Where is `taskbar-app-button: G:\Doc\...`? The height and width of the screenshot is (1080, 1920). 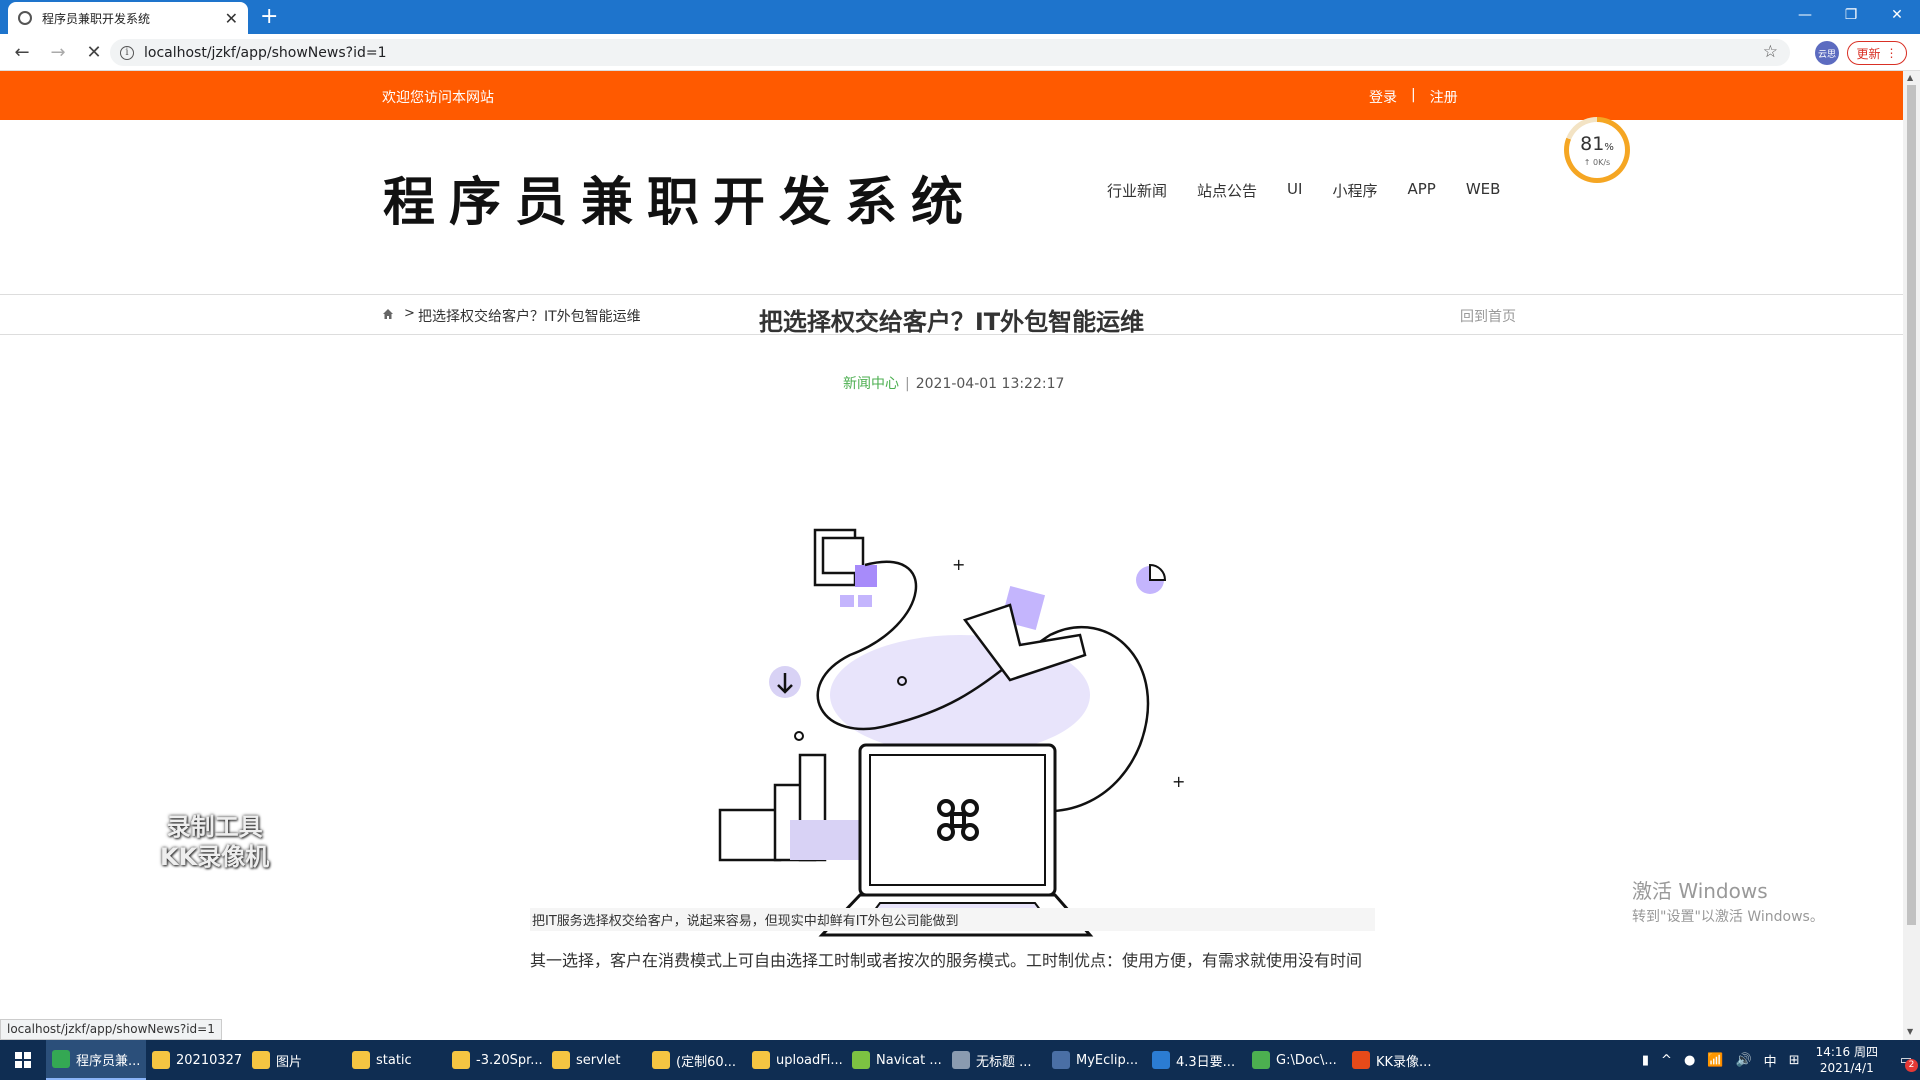
taskbar-app-button: G:\Doc\... is located at coordinates (1296, 1060).